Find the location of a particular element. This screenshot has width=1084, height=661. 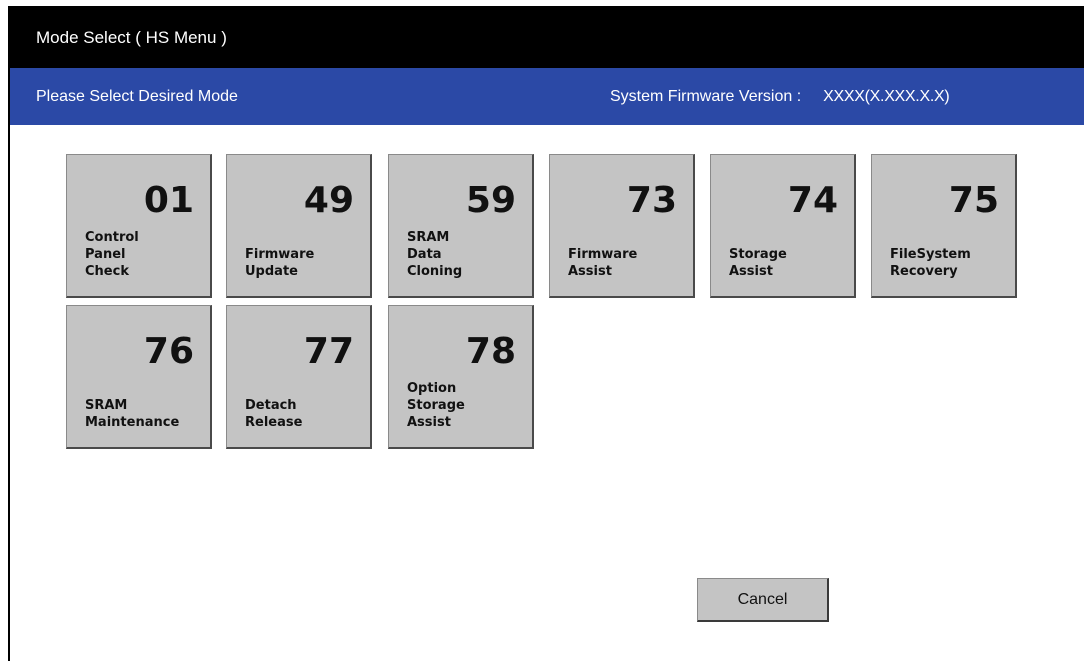

mode-number: 77 is located at coordinates (328, 351).